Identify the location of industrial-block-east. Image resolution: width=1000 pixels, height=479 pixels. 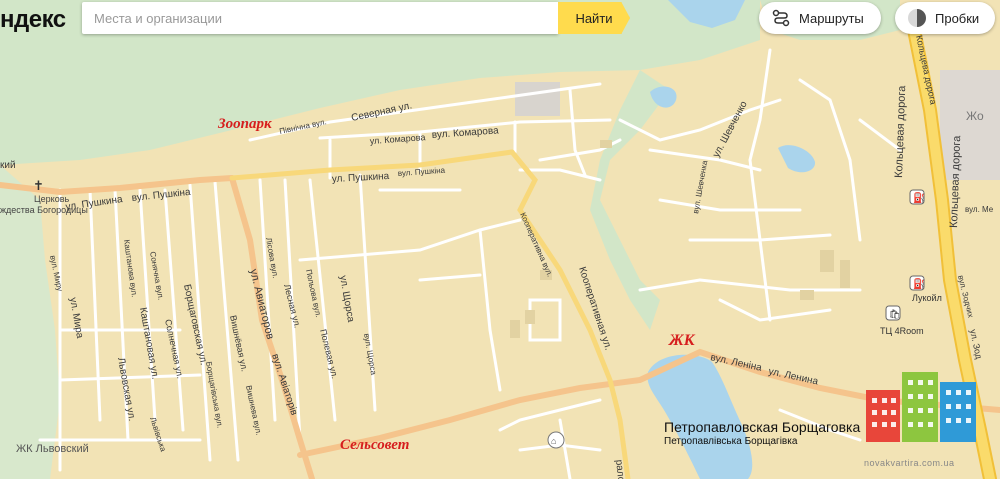
(970, 125).